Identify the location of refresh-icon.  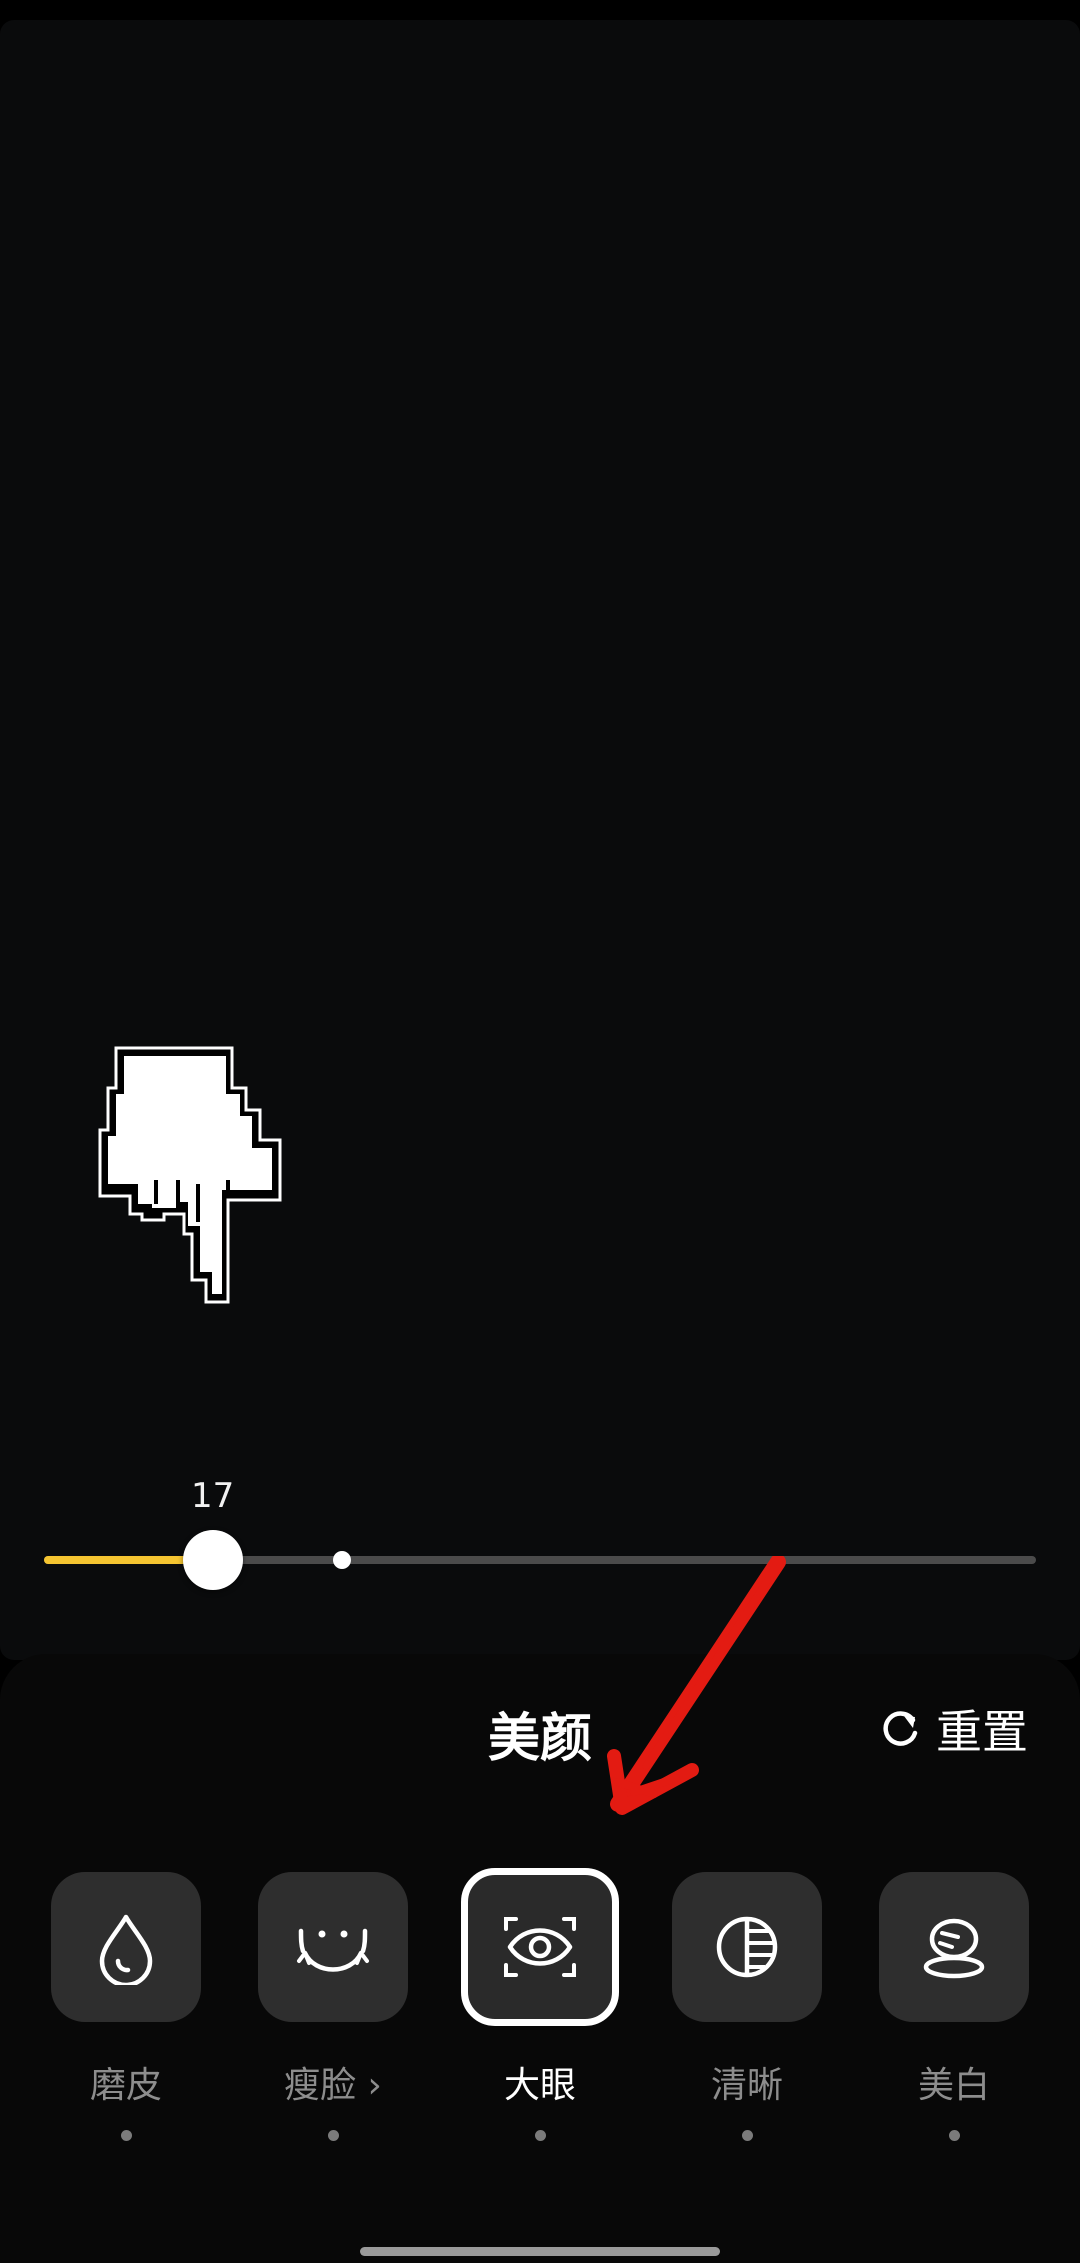
(900, 1728).